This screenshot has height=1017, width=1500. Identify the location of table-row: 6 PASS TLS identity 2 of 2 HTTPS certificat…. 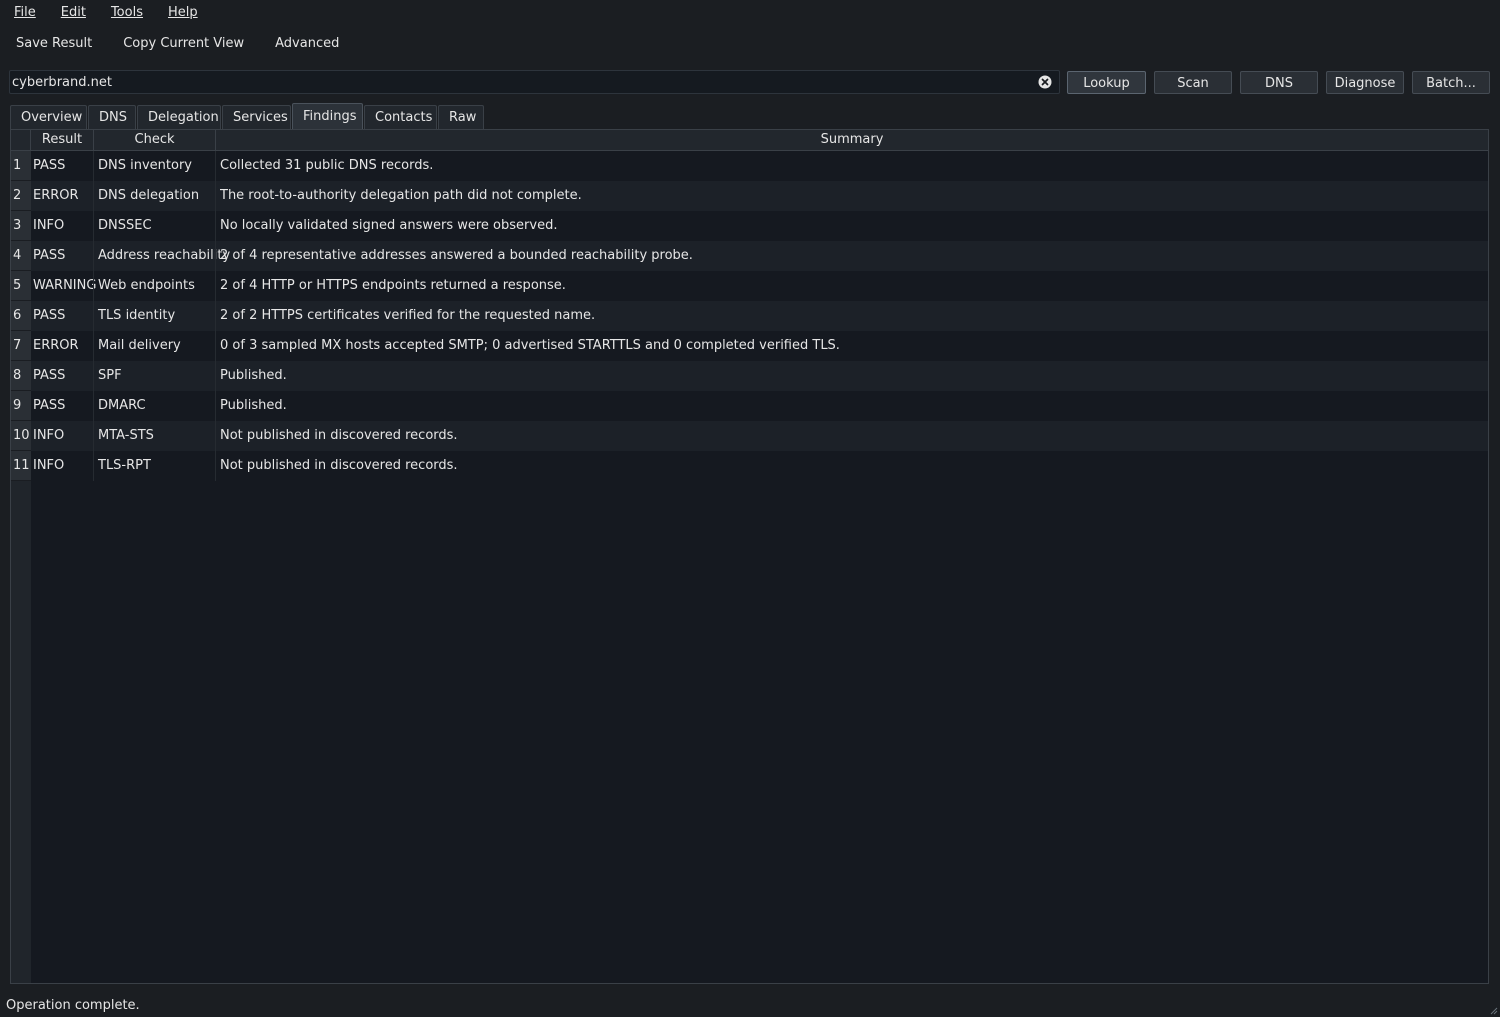
(749, 316).